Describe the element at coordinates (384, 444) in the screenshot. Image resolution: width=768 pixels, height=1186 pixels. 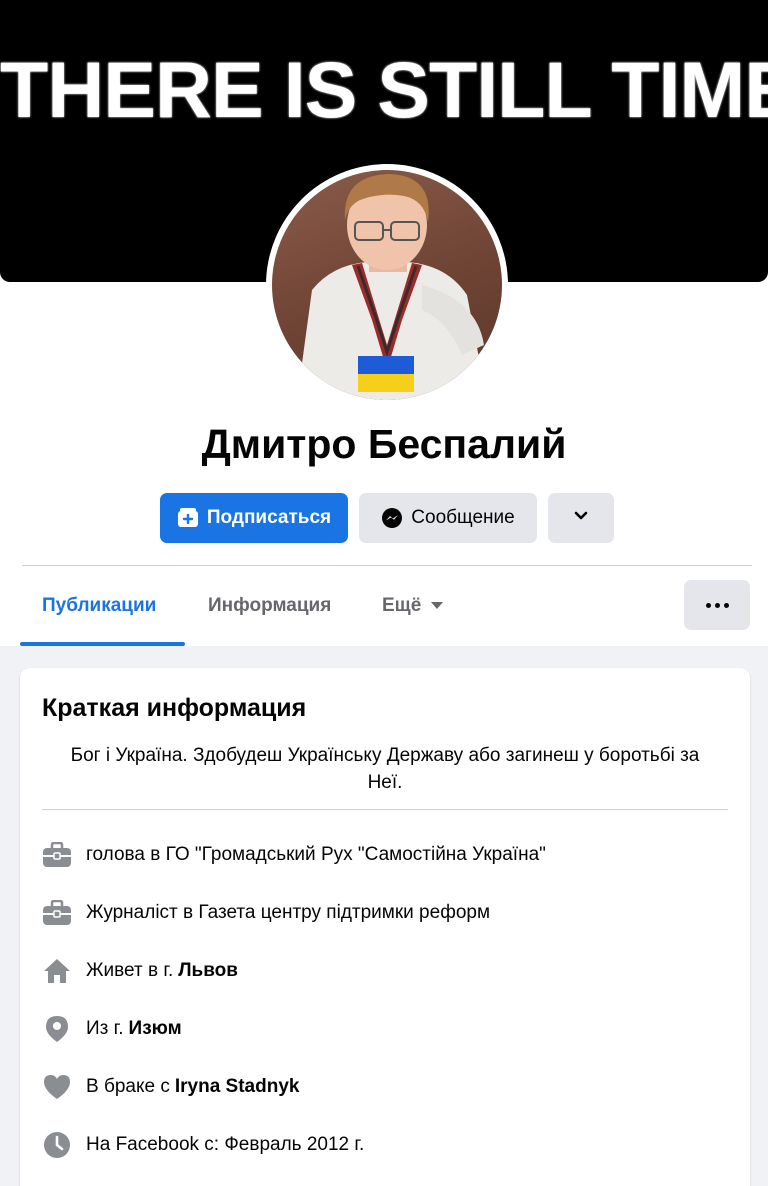
I see `profile-name: Дмитро Беспалий` at that location.